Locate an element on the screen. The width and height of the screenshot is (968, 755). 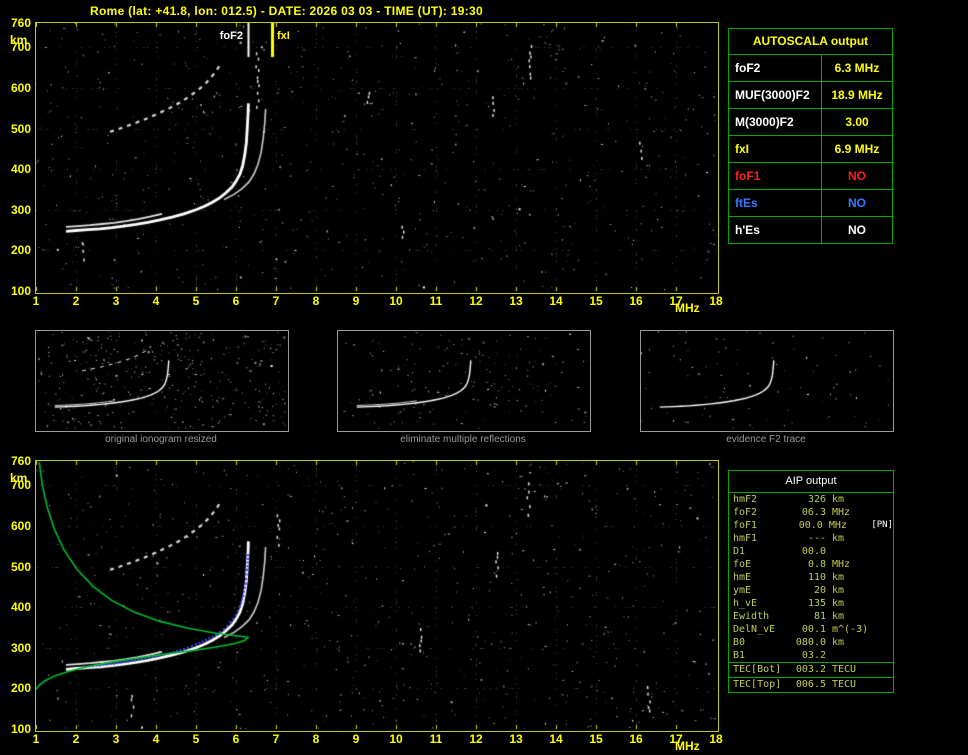
aip-row: hmE 110 km is located at coordinates (811, 577).